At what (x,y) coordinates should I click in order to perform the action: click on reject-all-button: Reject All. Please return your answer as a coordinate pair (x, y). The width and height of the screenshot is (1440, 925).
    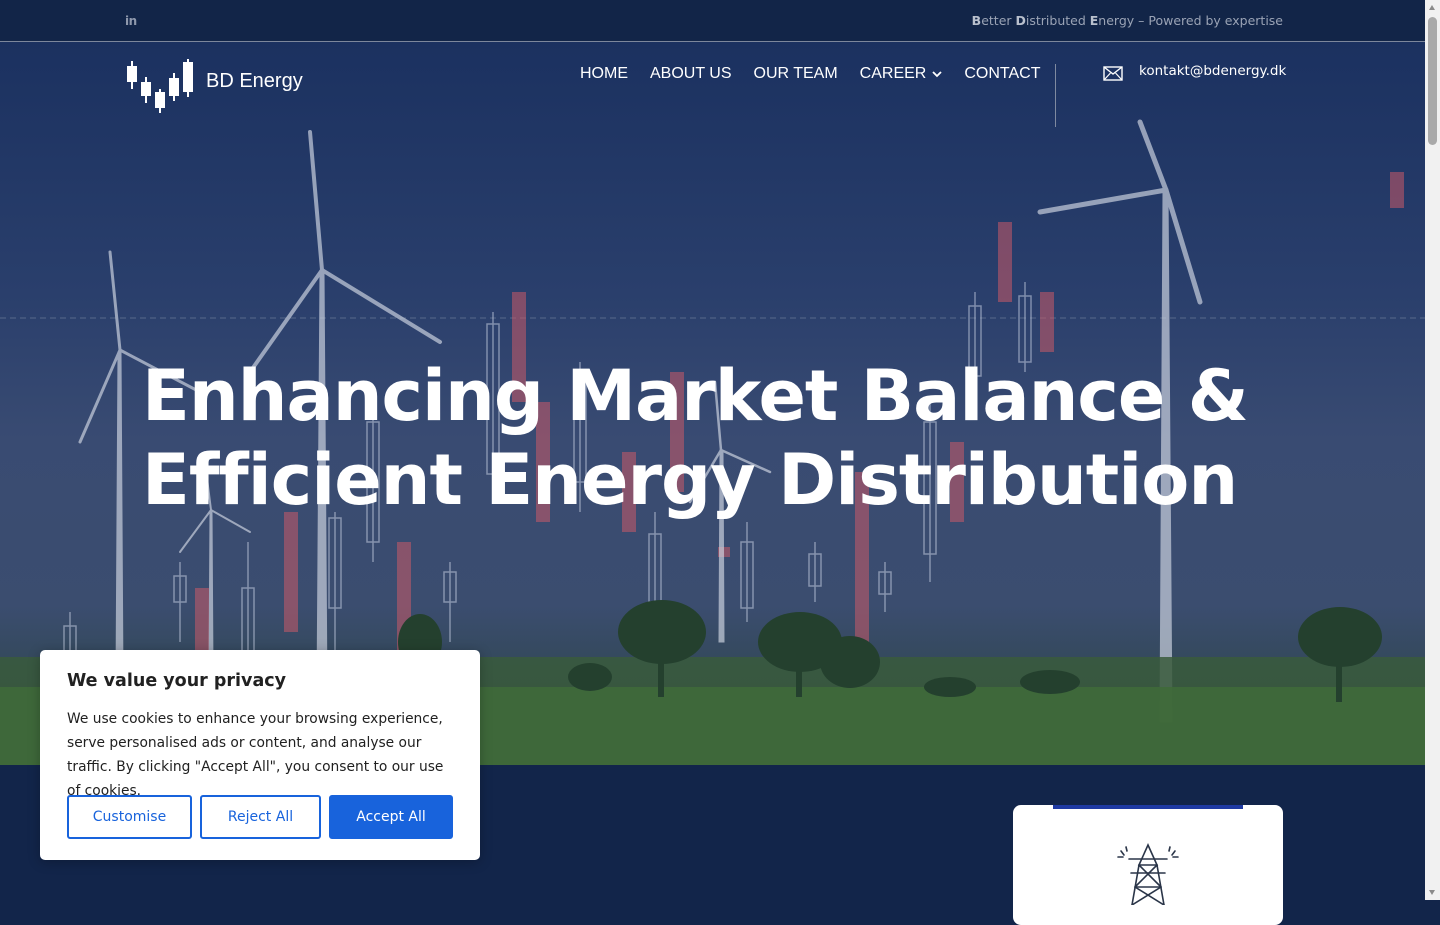
    Looking at the image, I should click on (260, 817).